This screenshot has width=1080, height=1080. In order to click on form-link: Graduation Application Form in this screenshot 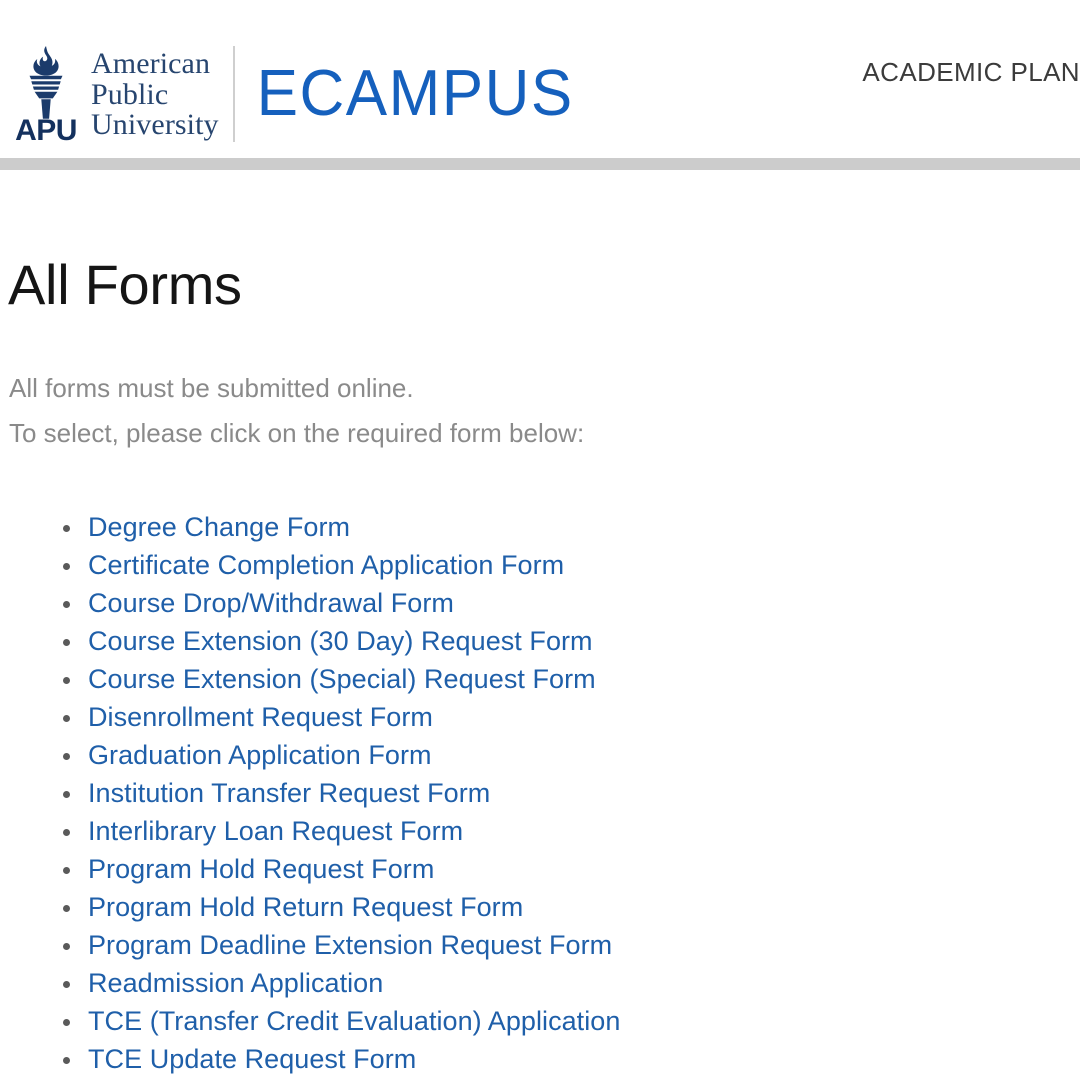, I will do `click(260, 755)`.